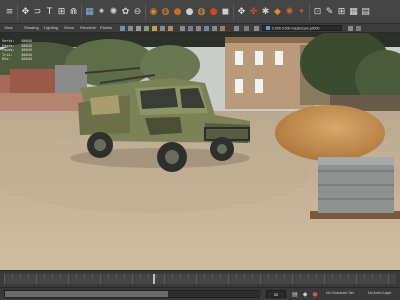 Image resolution: width=400 pixels, height=300 pixels. What do you see at coordinates (138, 28) in the screenshot?
I see `wireframe-shade-icon` at bounding box center [138, 28].